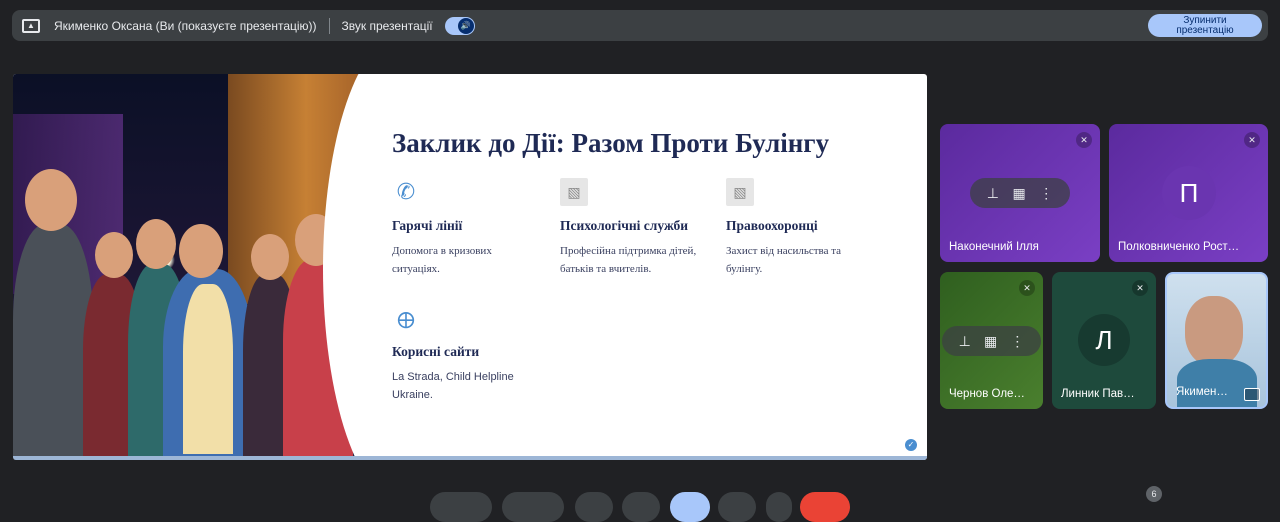 The image size is (1280, 522). I want to click on card-heading: Гарячі лінії, so click(427, 225).